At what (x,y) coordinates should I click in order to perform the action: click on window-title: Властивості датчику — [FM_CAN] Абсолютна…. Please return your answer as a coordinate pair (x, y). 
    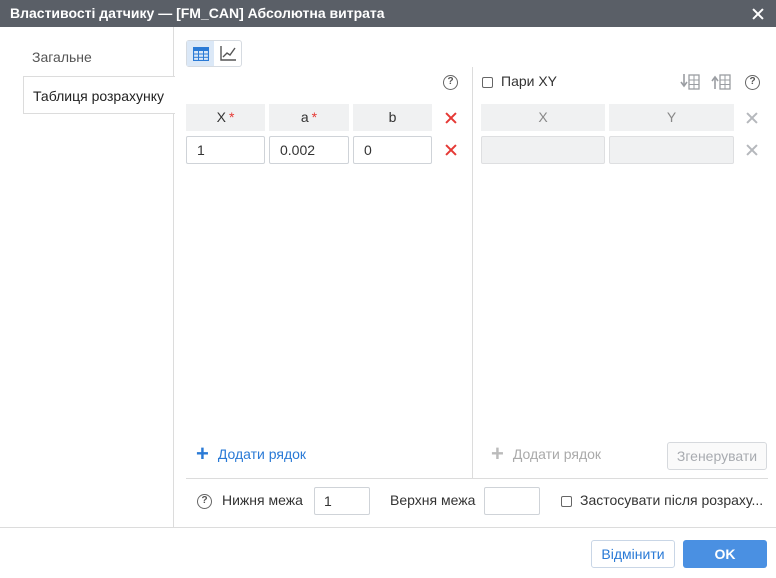
    Looking at the image, I should click on (197, 13).